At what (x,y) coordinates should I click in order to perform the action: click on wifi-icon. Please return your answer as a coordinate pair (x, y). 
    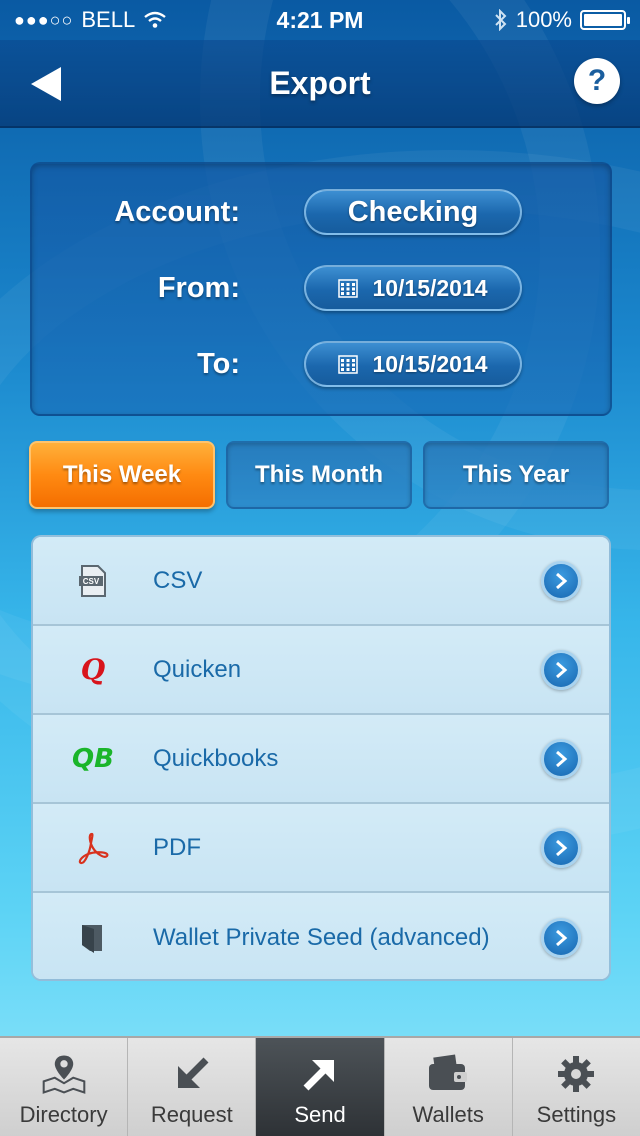
    Looking at the image, I should click on (155, 19).